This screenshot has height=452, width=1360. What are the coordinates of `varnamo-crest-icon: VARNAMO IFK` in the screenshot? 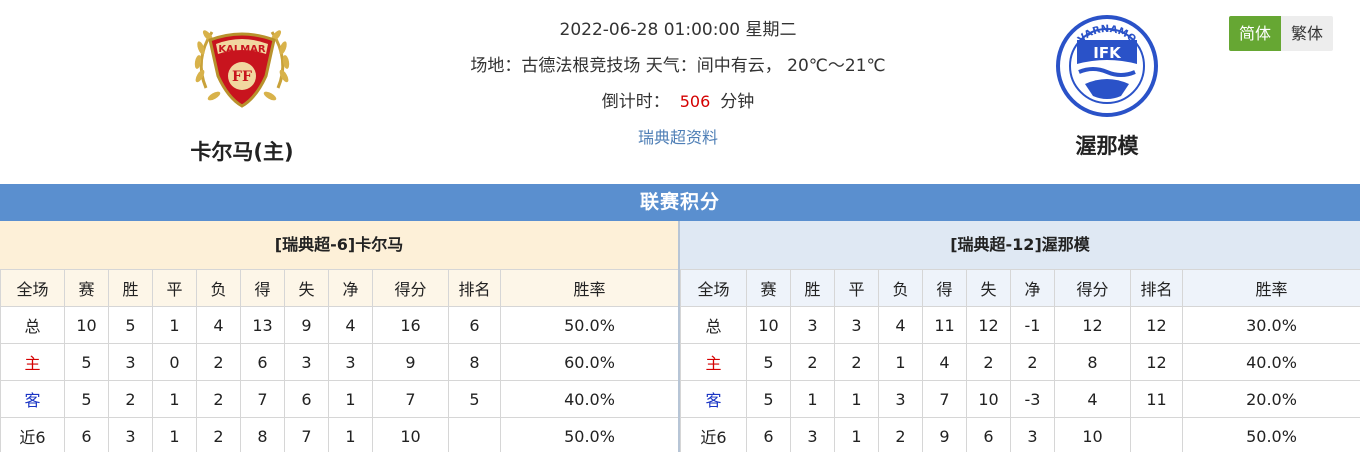 It's located at (1107, 66).